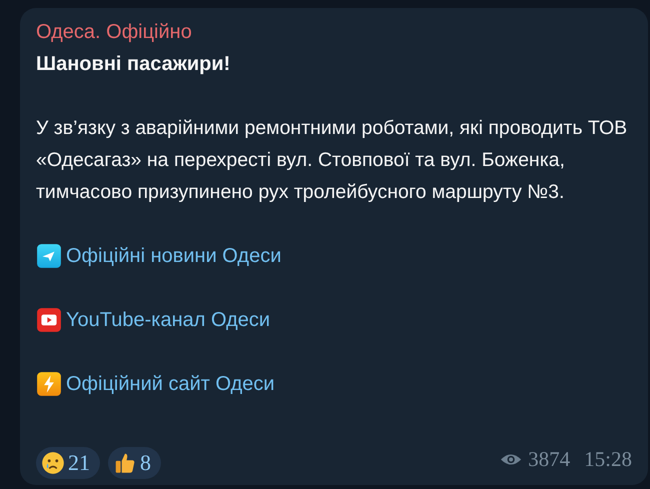  I want to click on paper-plane-icon, so click(49, 256).